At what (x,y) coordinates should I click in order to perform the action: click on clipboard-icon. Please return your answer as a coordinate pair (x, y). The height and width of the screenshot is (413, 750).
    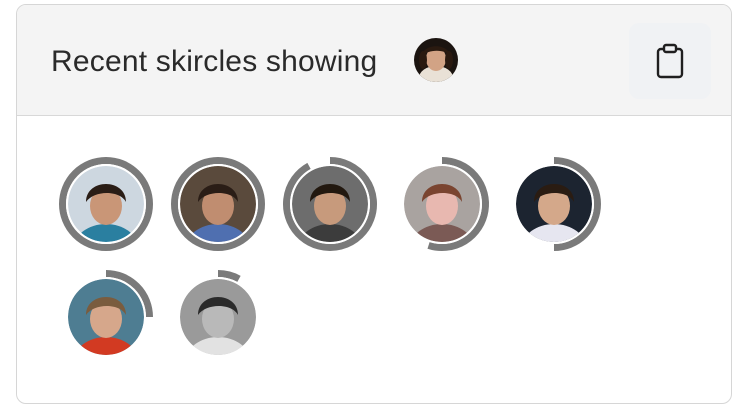
    Looking at the image, I should click on (670, 61).